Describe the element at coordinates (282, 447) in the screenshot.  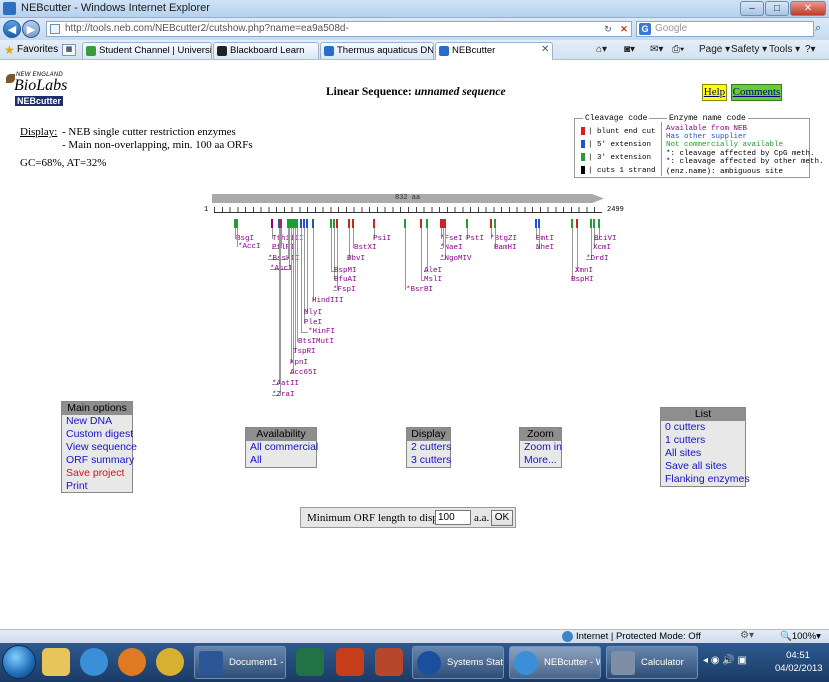
I see `all-commercial-link: All commercial` at that location.